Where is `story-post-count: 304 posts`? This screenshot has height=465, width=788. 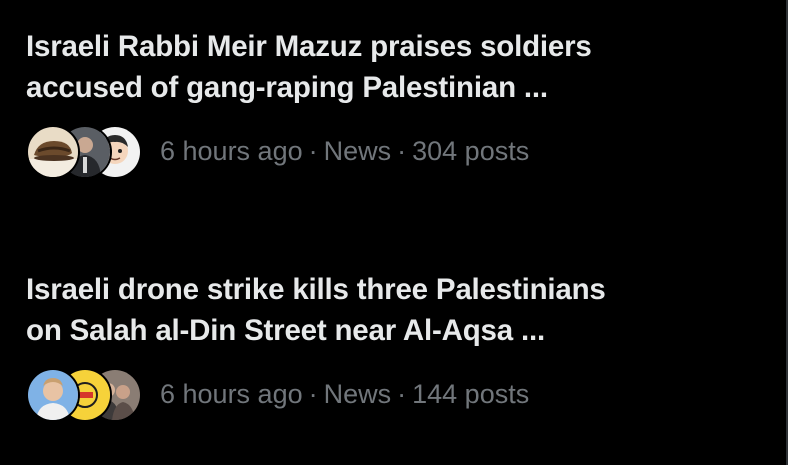 story-post-count: 304 posts is located at coordinates (471, 150).